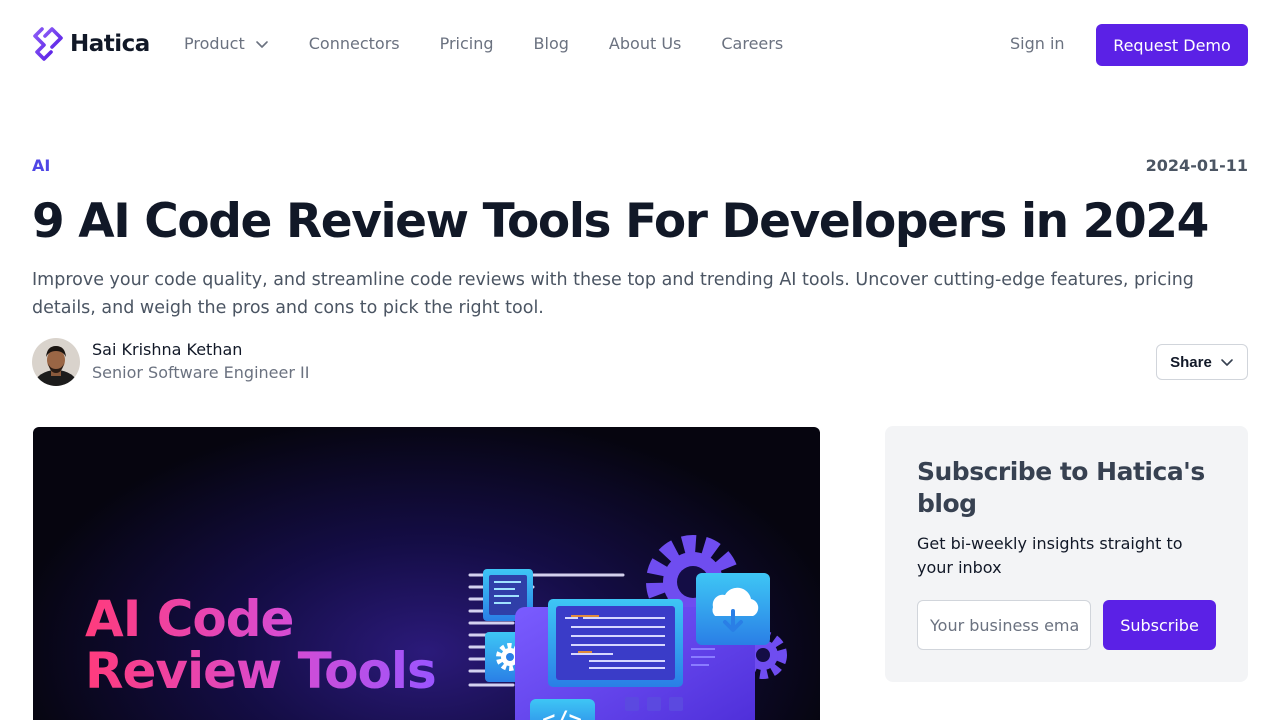  I want to click on nav-item-label: Connectors, so click(354, 43).